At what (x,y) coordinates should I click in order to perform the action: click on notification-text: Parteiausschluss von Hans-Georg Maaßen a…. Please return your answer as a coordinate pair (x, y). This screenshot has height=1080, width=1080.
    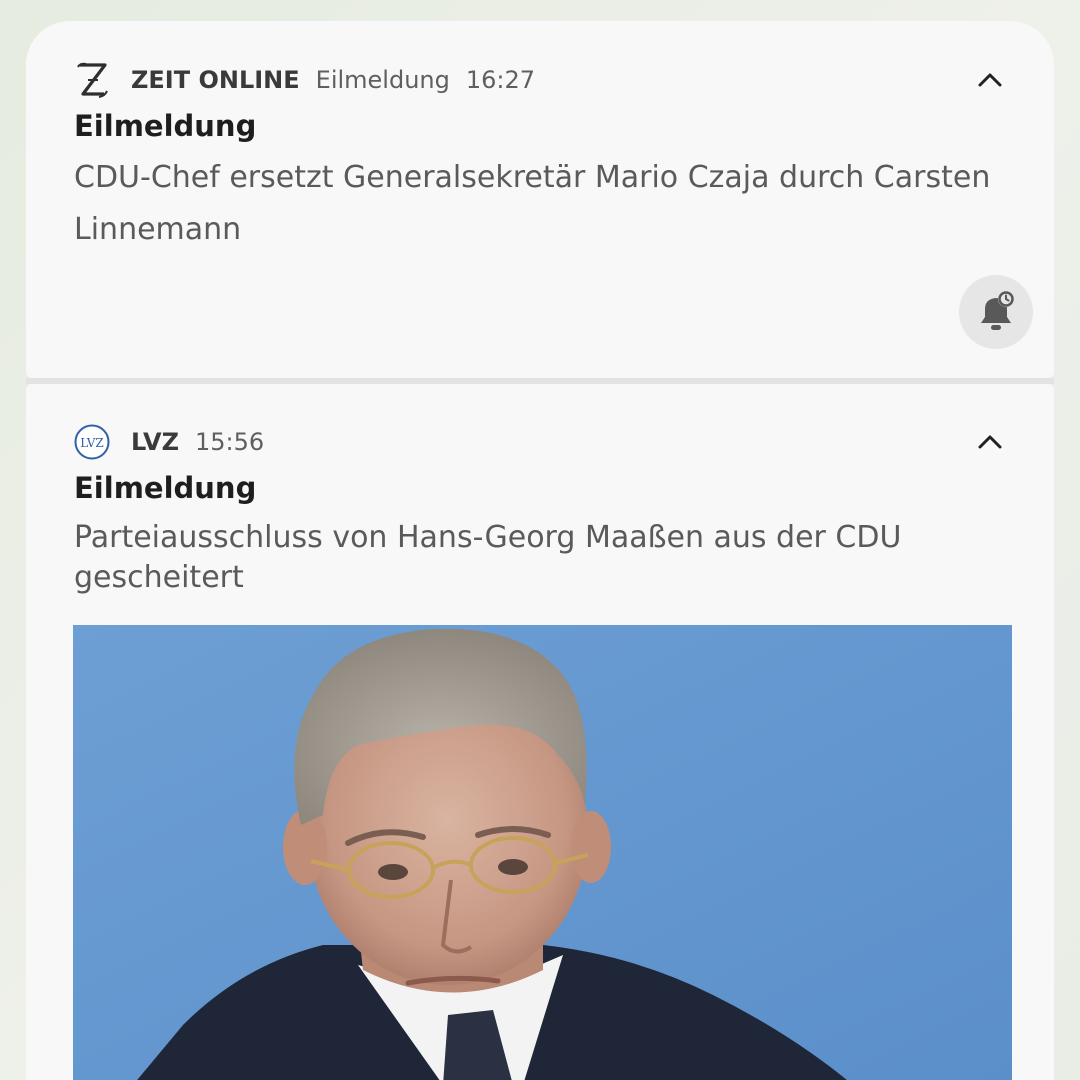
    Looking at the image, I should click on (488, 557).